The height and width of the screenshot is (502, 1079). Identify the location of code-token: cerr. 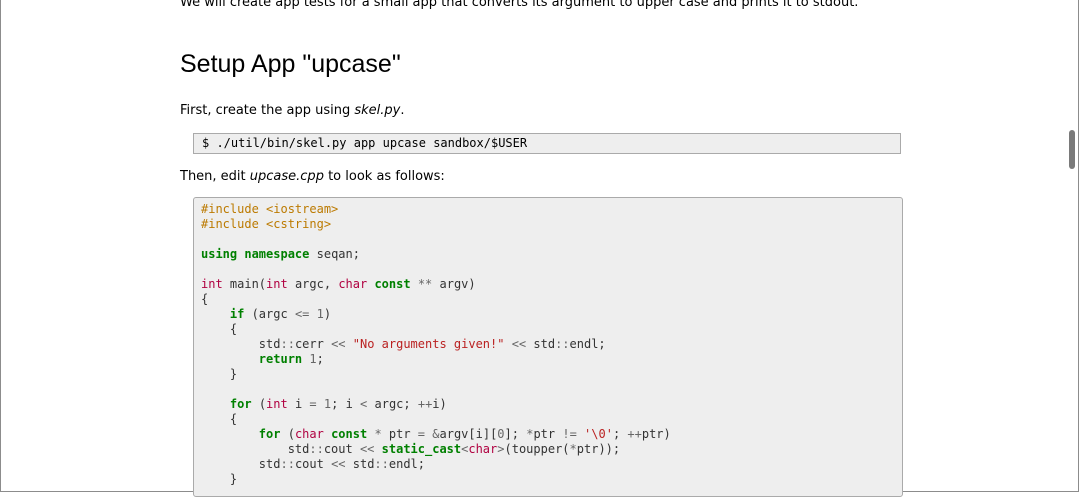
(313, 344).